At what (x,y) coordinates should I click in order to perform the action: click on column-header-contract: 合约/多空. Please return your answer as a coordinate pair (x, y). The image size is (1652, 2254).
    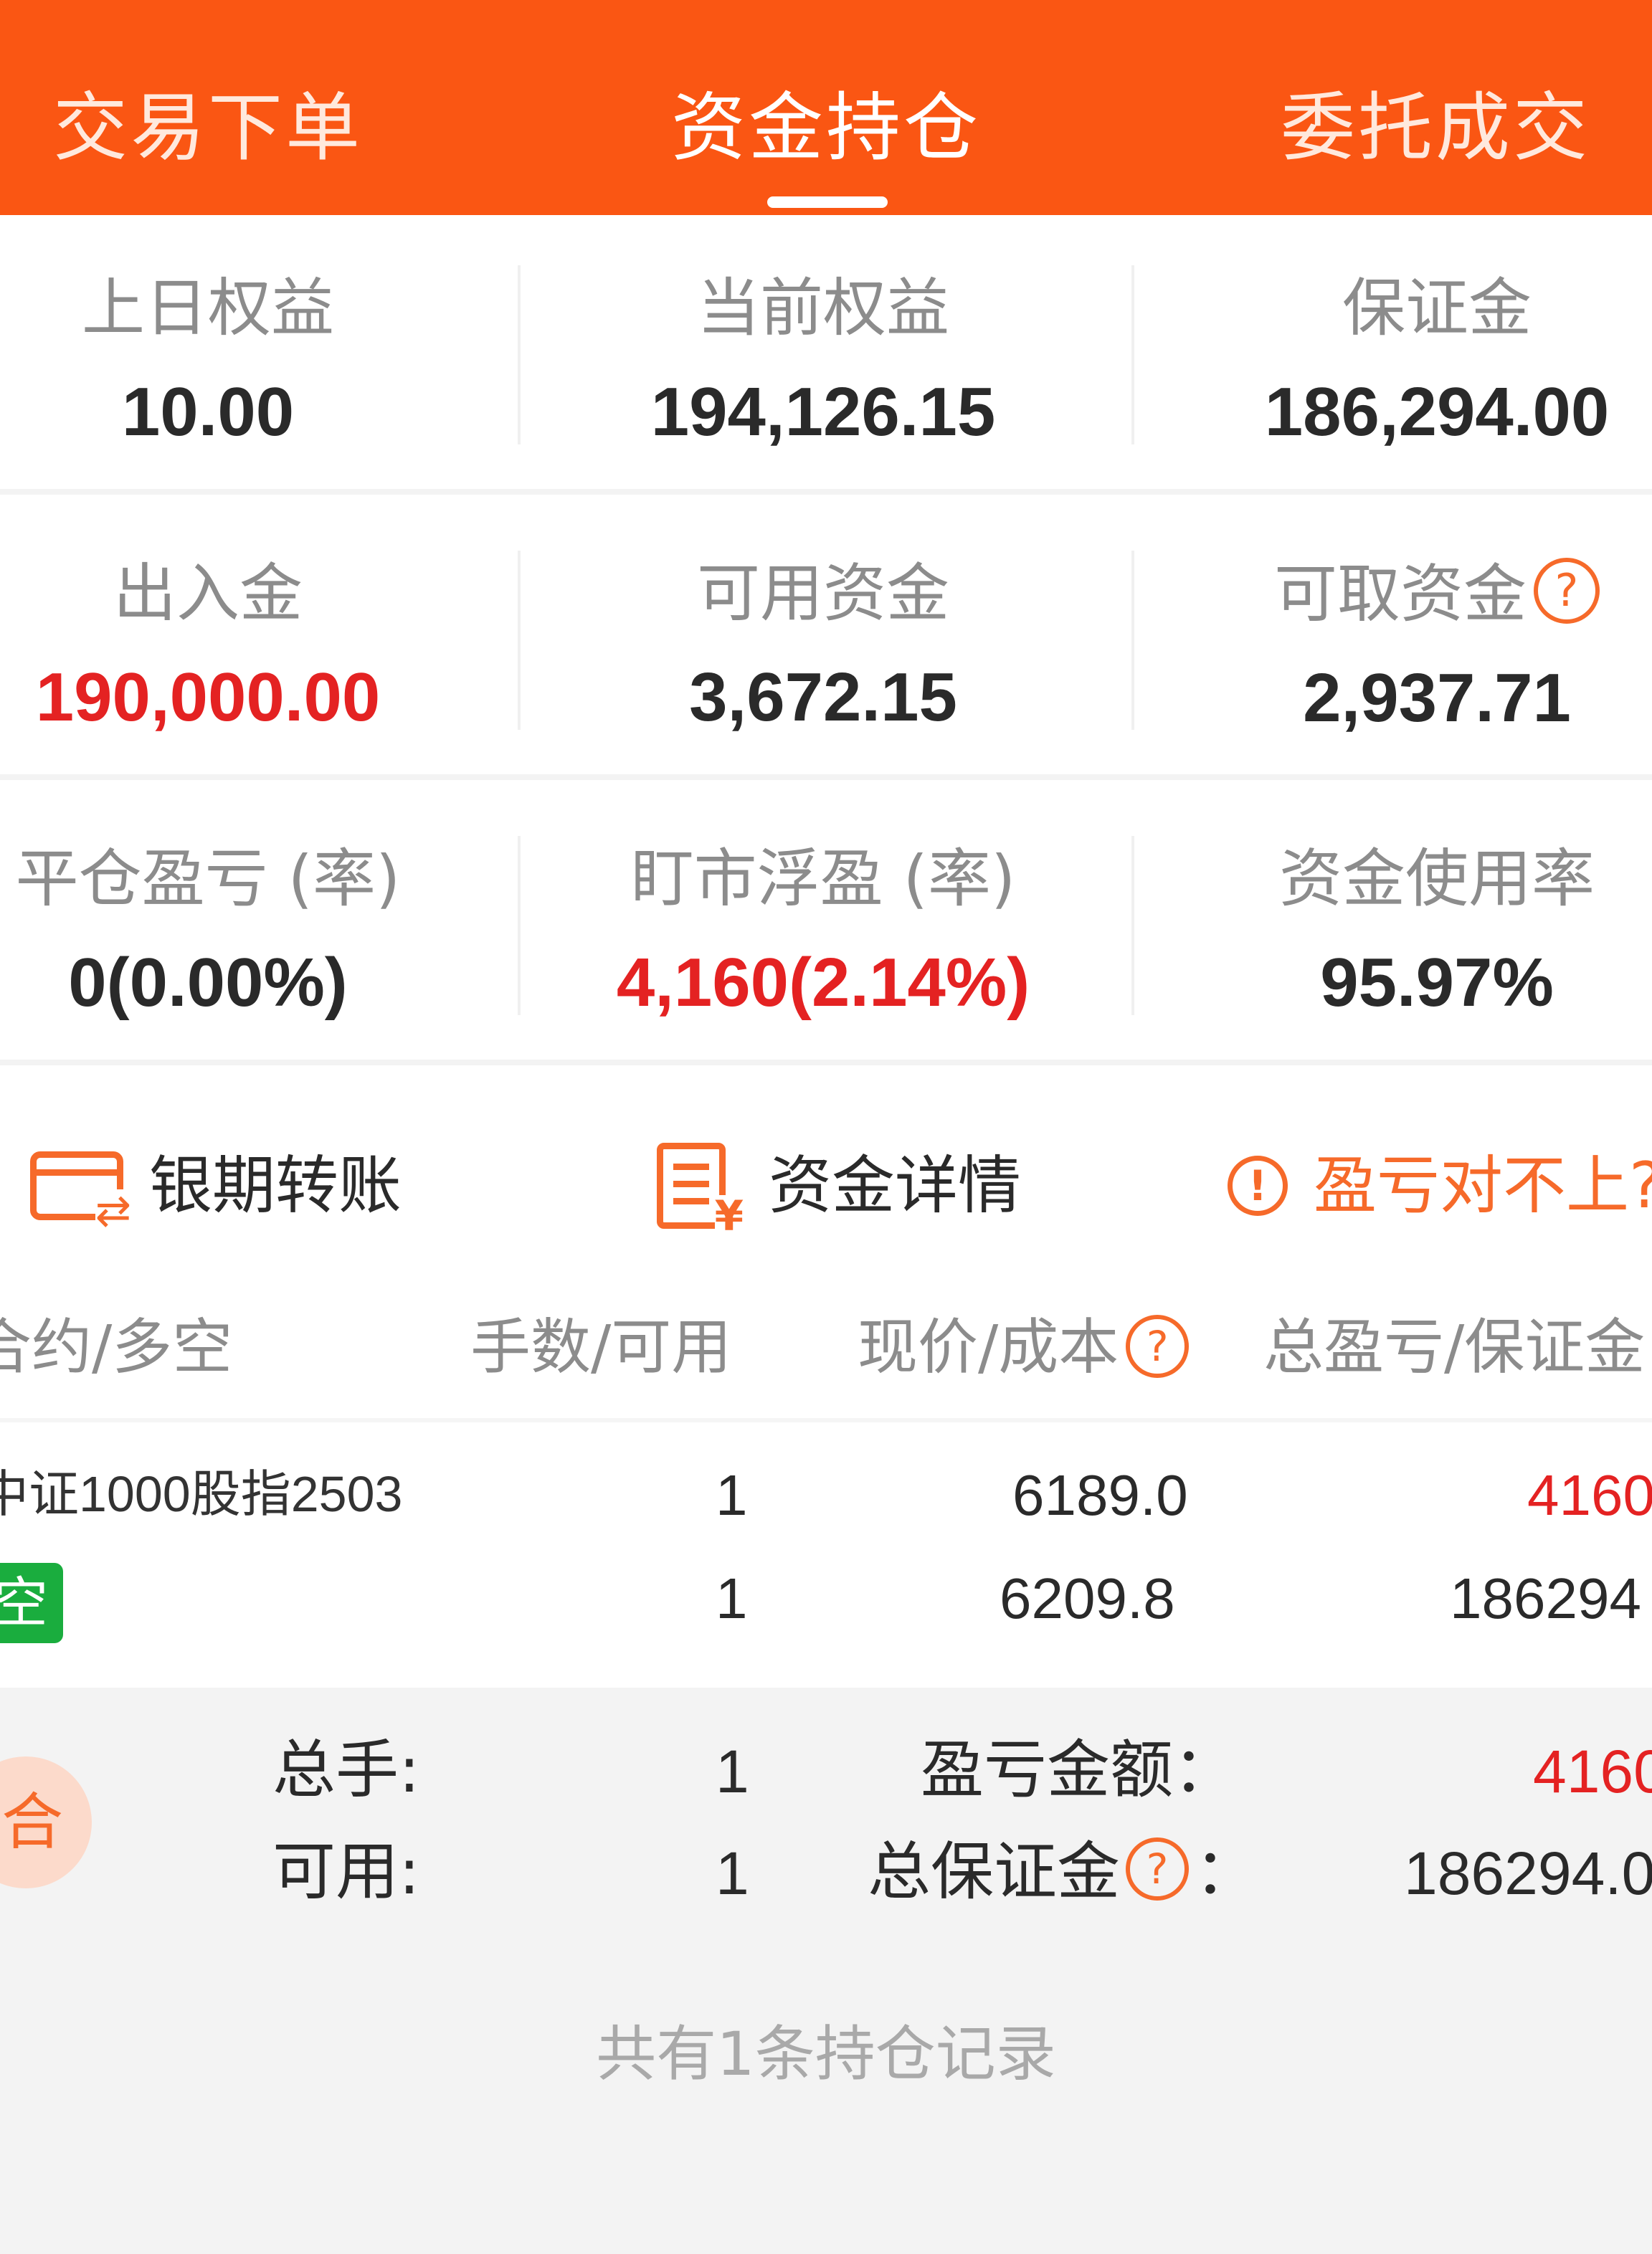
    Looking at the image, I should click on (116, 1347).